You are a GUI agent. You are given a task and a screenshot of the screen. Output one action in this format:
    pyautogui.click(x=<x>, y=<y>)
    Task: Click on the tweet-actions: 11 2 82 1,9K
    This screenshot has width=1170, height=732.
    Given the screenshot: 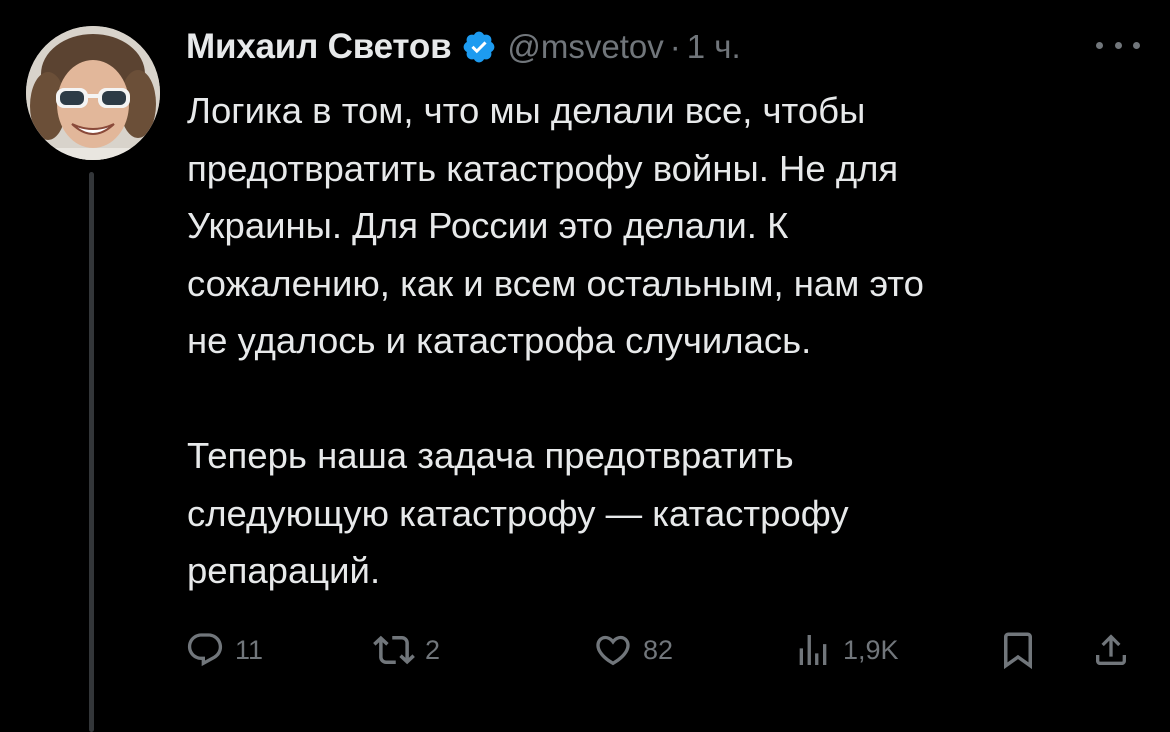 What is the action you would take?
    pyautogui.click(x=662, y=650)
    